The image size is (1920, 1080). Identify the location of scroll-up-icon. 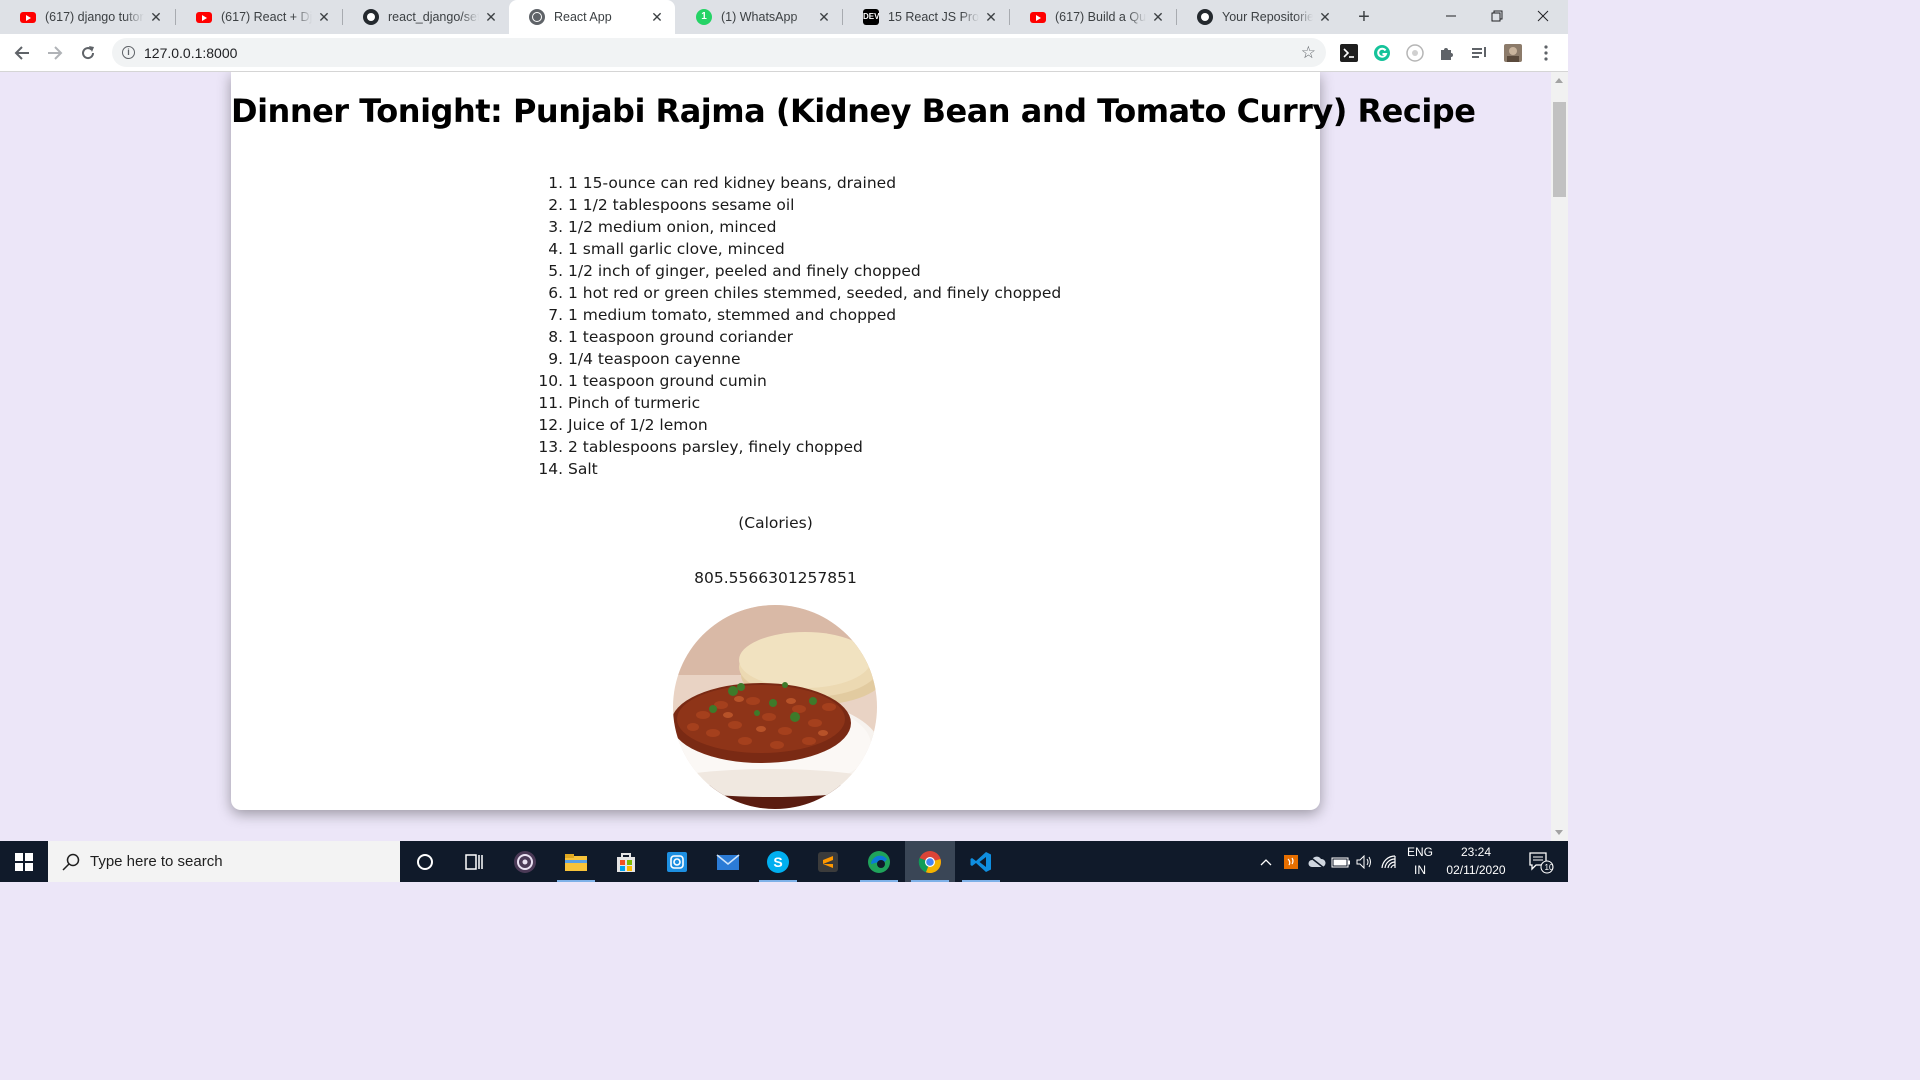
(1559, 80).